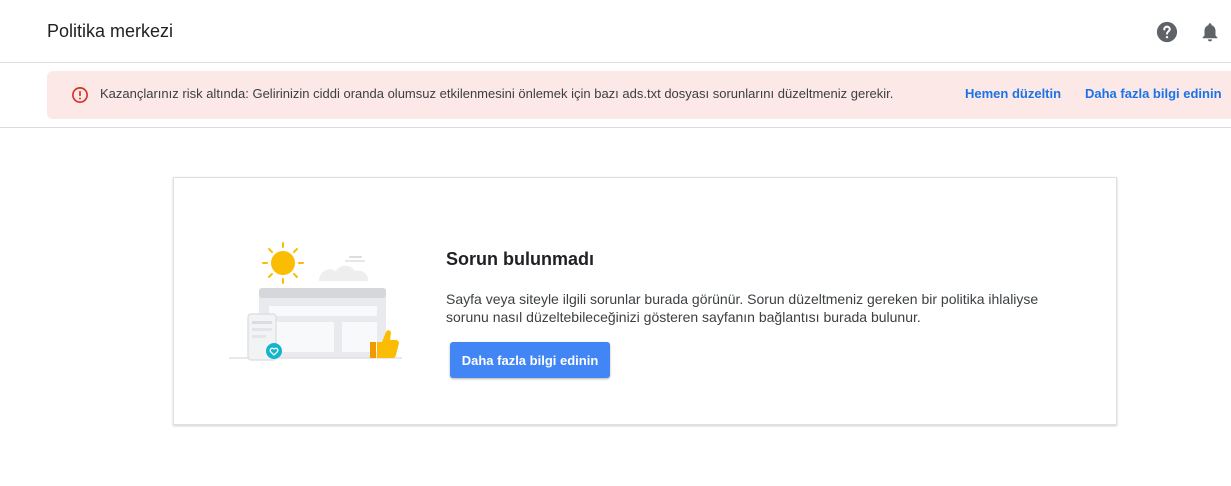 This screenshot has width=1231, height=486. I want to click on fix-now-link: Hemen düzeltin, so click(1013, 93).